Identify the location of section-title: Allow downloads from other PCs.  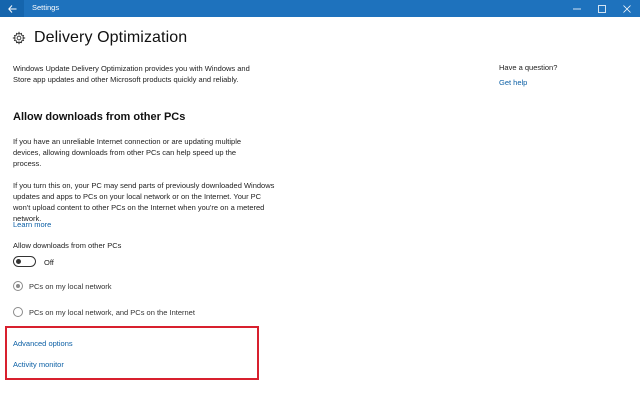
(99, 117).